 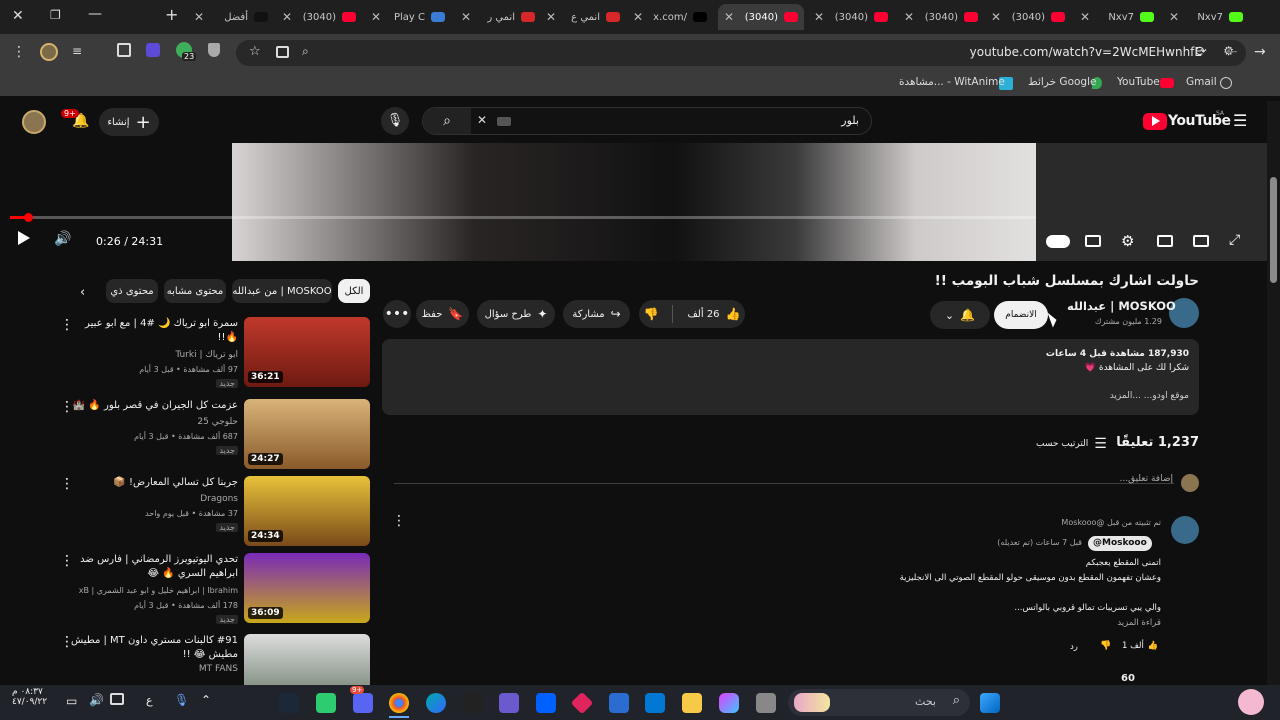 What do you see at coordinates (326, 703) in the screenshot?
I see `app-green-icon` at bounding box center [326, 703].